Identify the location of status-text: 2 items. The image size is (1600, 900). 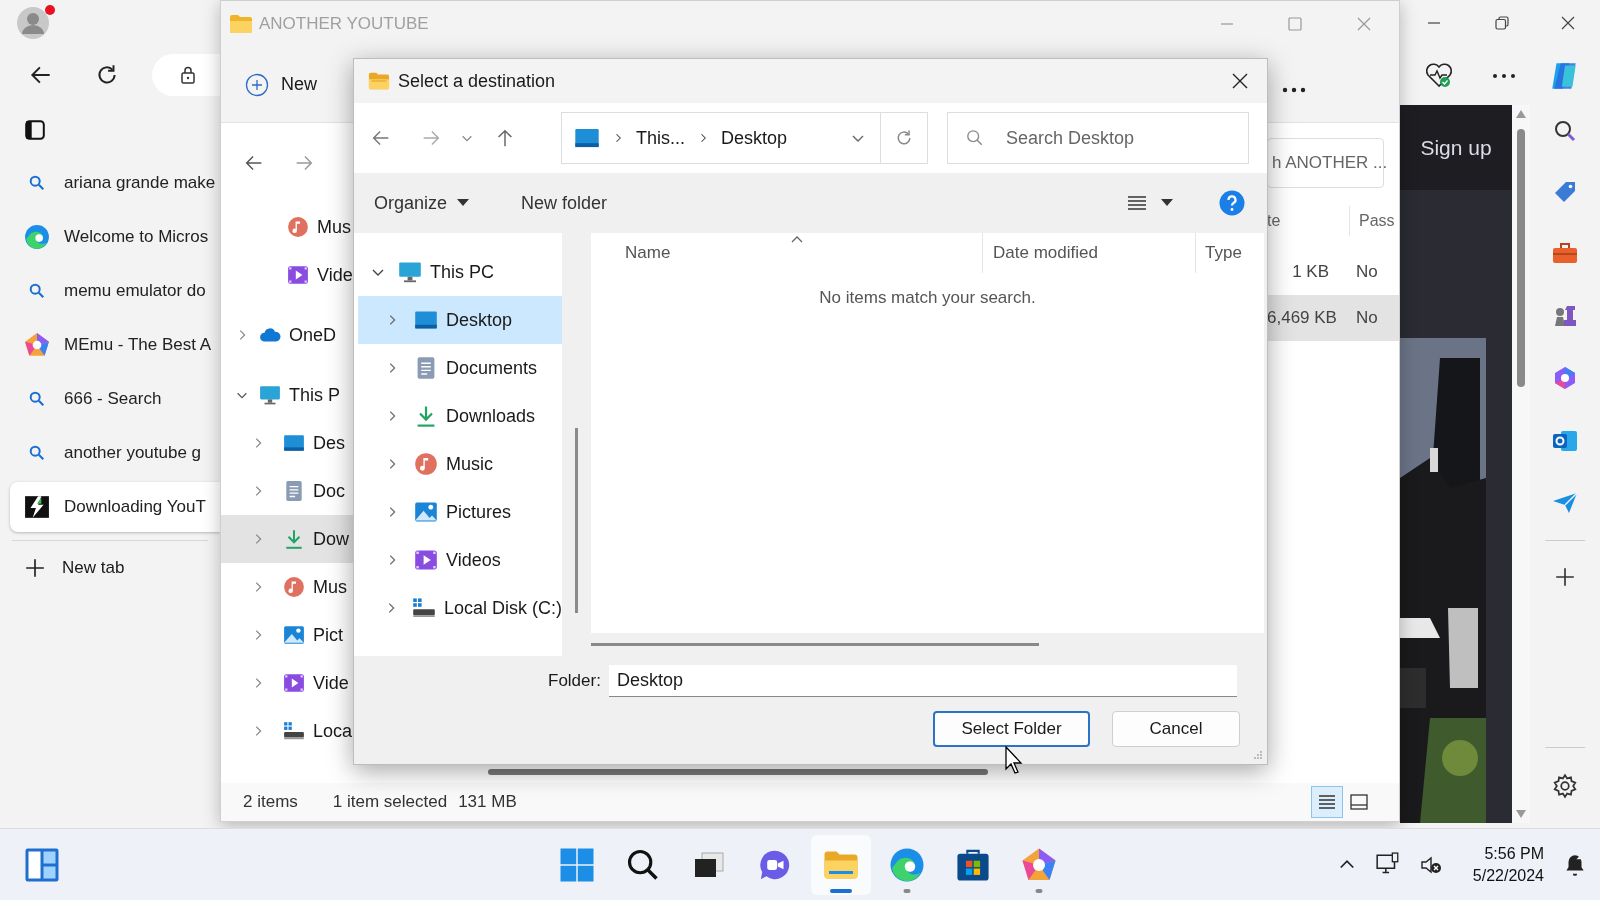
(270, 802).